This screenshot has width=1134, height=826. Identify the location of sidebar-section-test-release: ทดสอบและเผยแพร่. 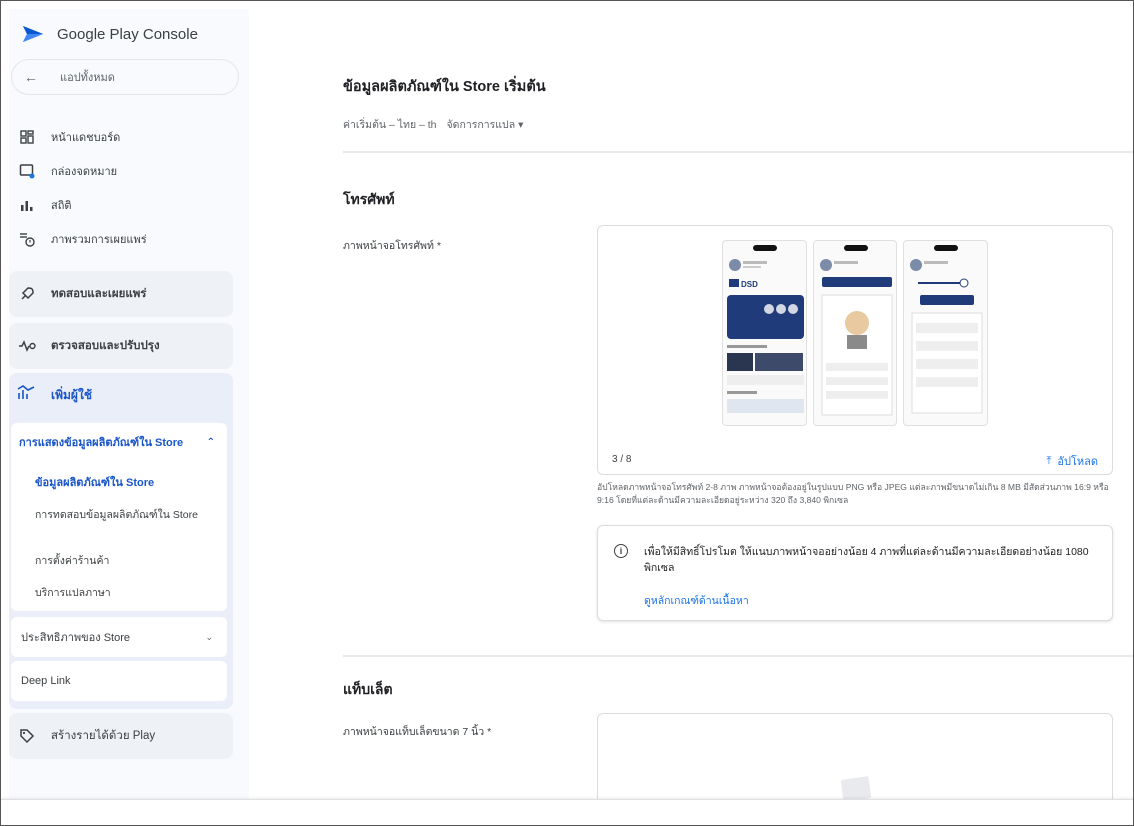
(121, 294).